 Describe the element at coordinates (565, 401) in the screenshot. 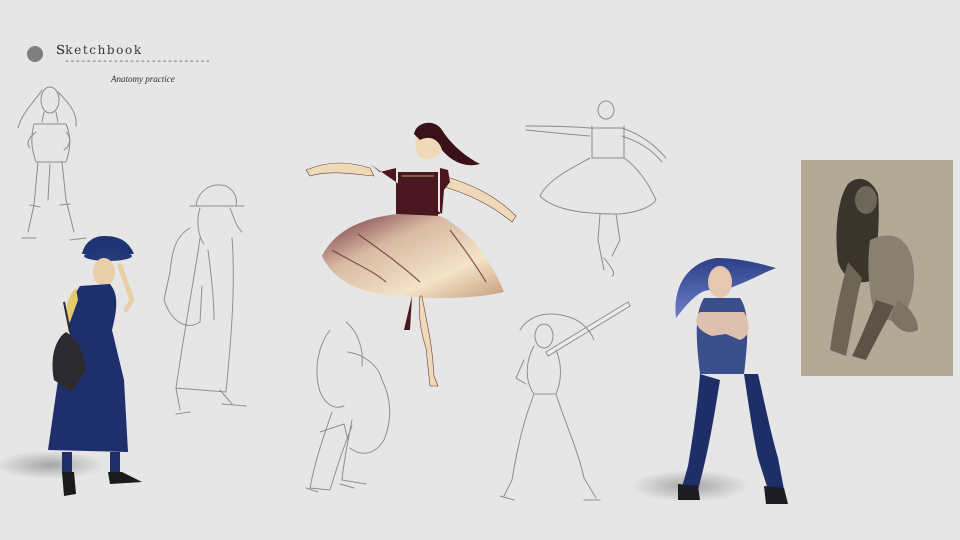

I see `pencil-sketch-woman-sword` at that location.